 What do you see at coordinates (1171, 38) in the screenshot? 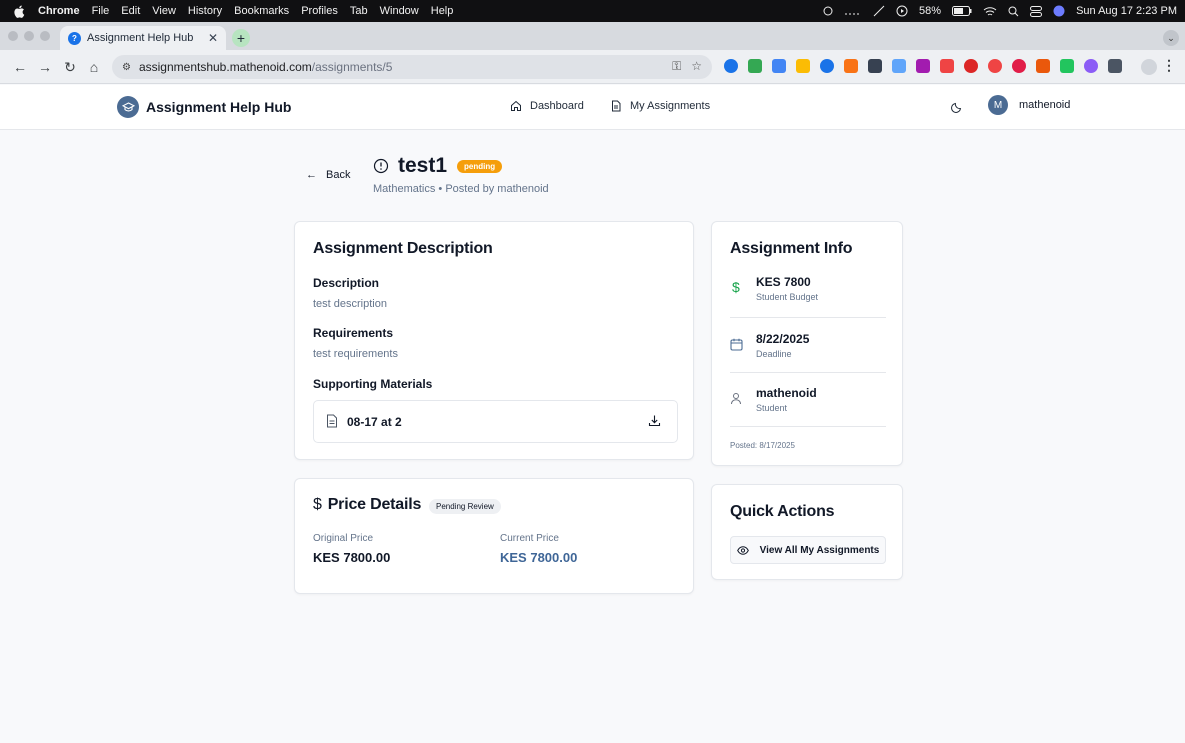
I see `tab-search-button: ⌄` at bounding box center [1171, 38].